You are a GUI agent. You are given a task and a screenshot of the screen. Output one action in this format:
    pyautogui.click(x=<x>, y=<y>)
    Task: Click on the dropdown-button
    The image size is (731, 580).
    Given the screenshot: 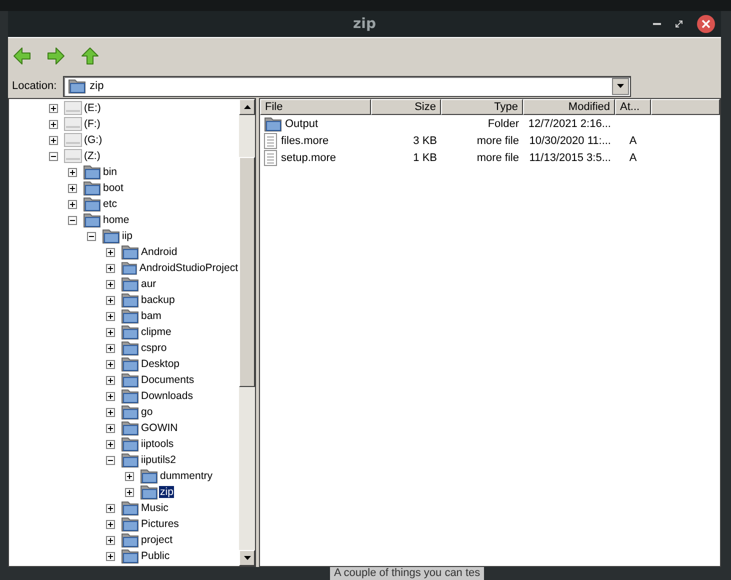 What is the action you would take?
    pyautogui.click(x=620, y=86)
    